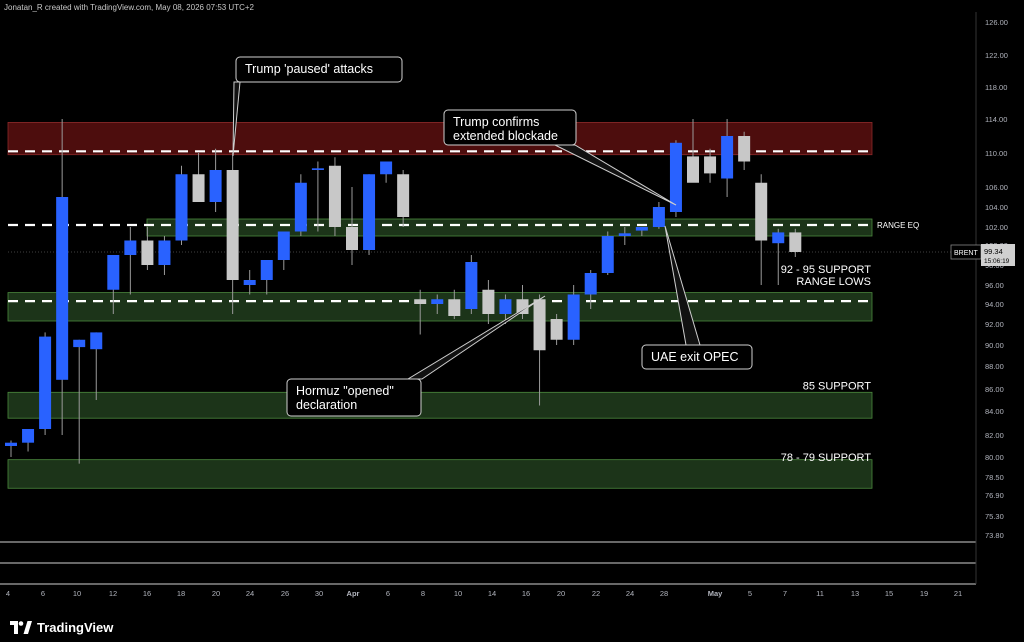 This screenshot has height=642, width=1024. Describe the element at coordinates (996, 119) in the screenshot. I see `y-tick-label: 114.00` at that location.